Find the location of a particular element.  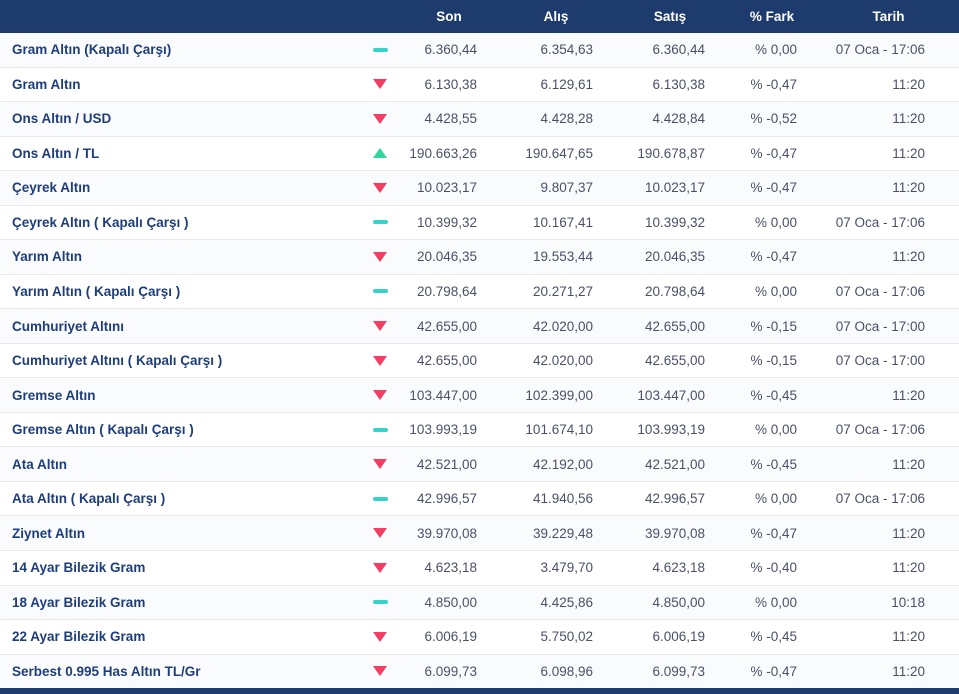

table-header: Son Alış Satış % Fark Tarih is located at coordinates (479, 16).